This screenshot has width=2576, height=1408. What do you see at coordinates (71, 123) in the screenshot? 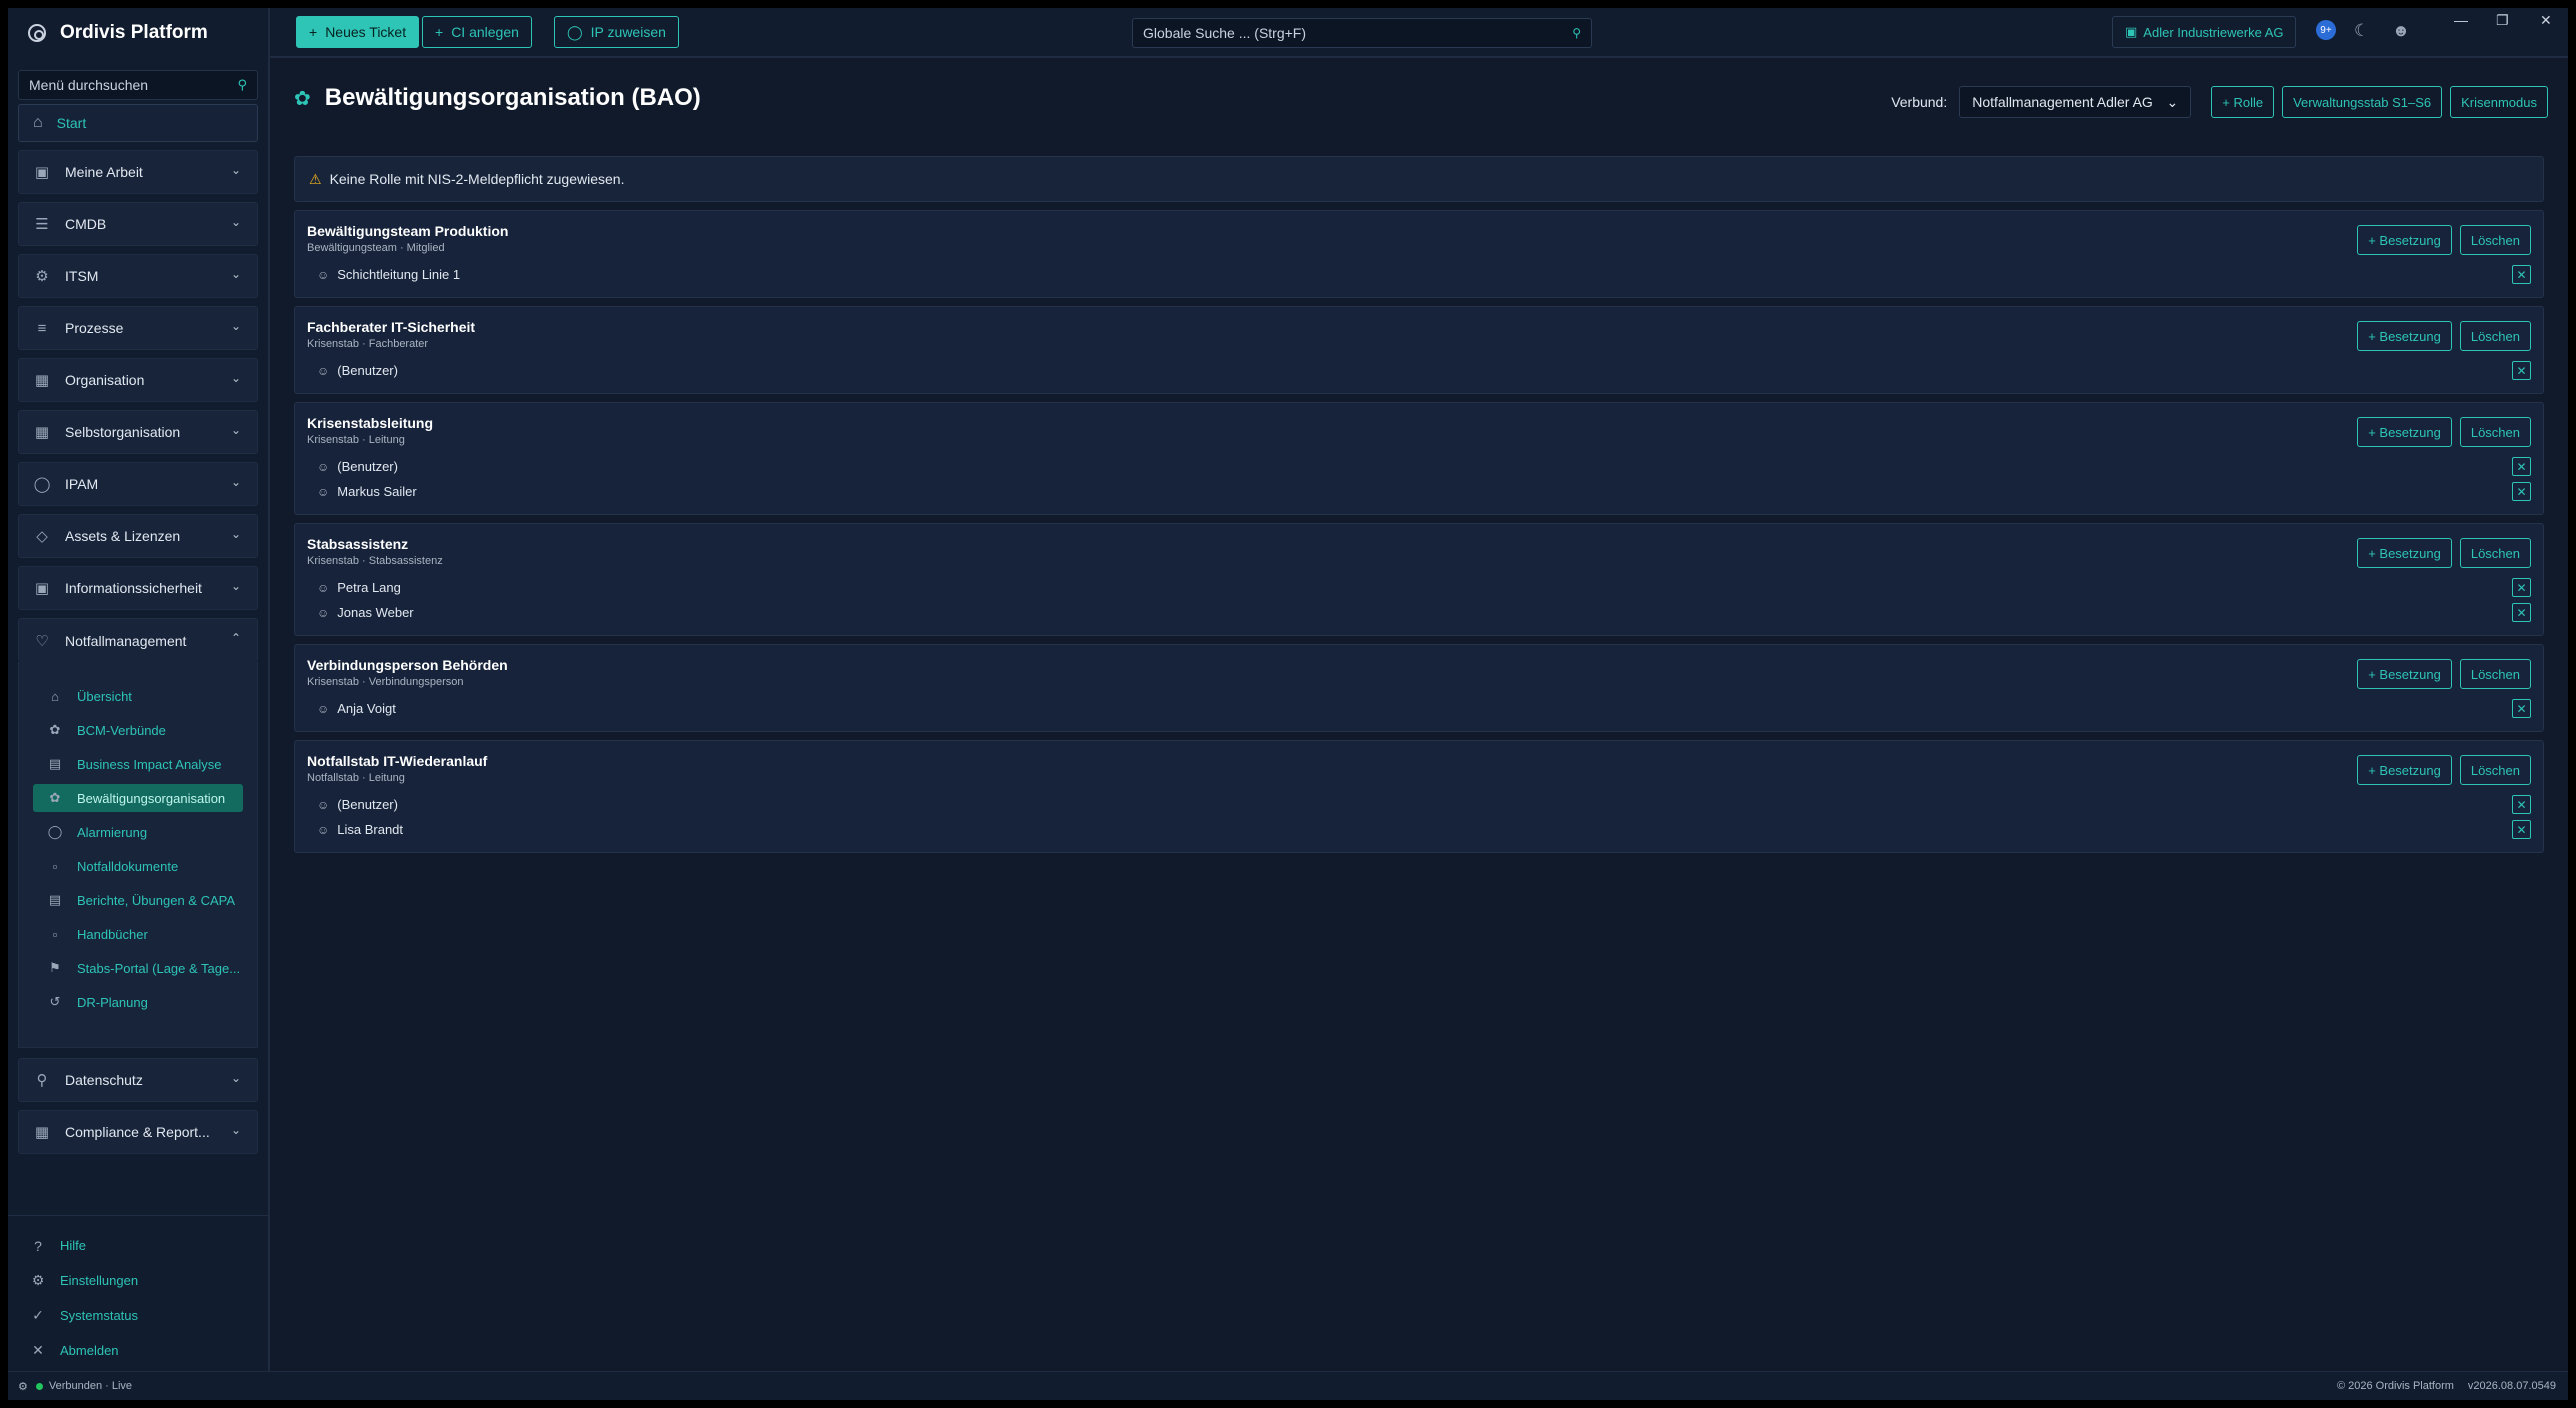
I see `sidebar-item-label: Start` at bounding box center [71, 123].